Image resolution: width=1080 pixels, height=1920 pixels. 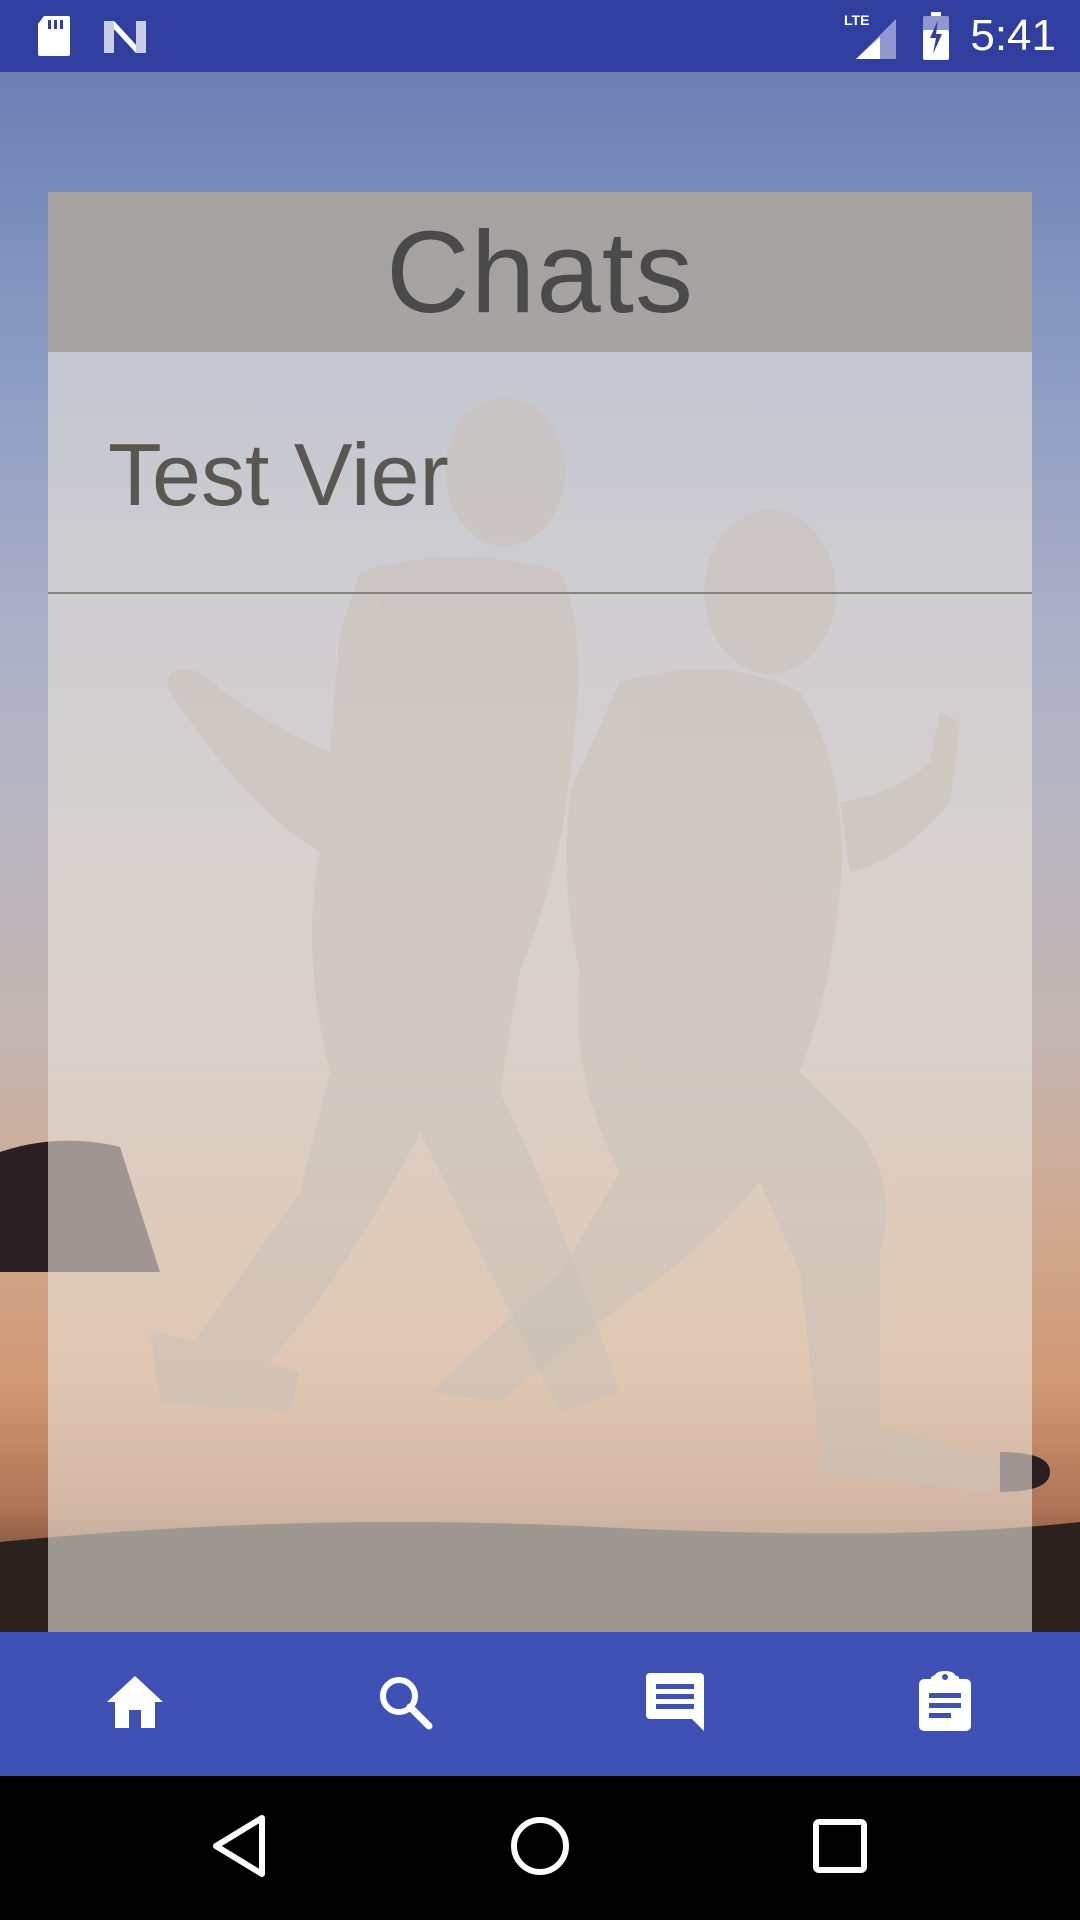 I want to click on system-home-button, so click(x=540, y=1848).